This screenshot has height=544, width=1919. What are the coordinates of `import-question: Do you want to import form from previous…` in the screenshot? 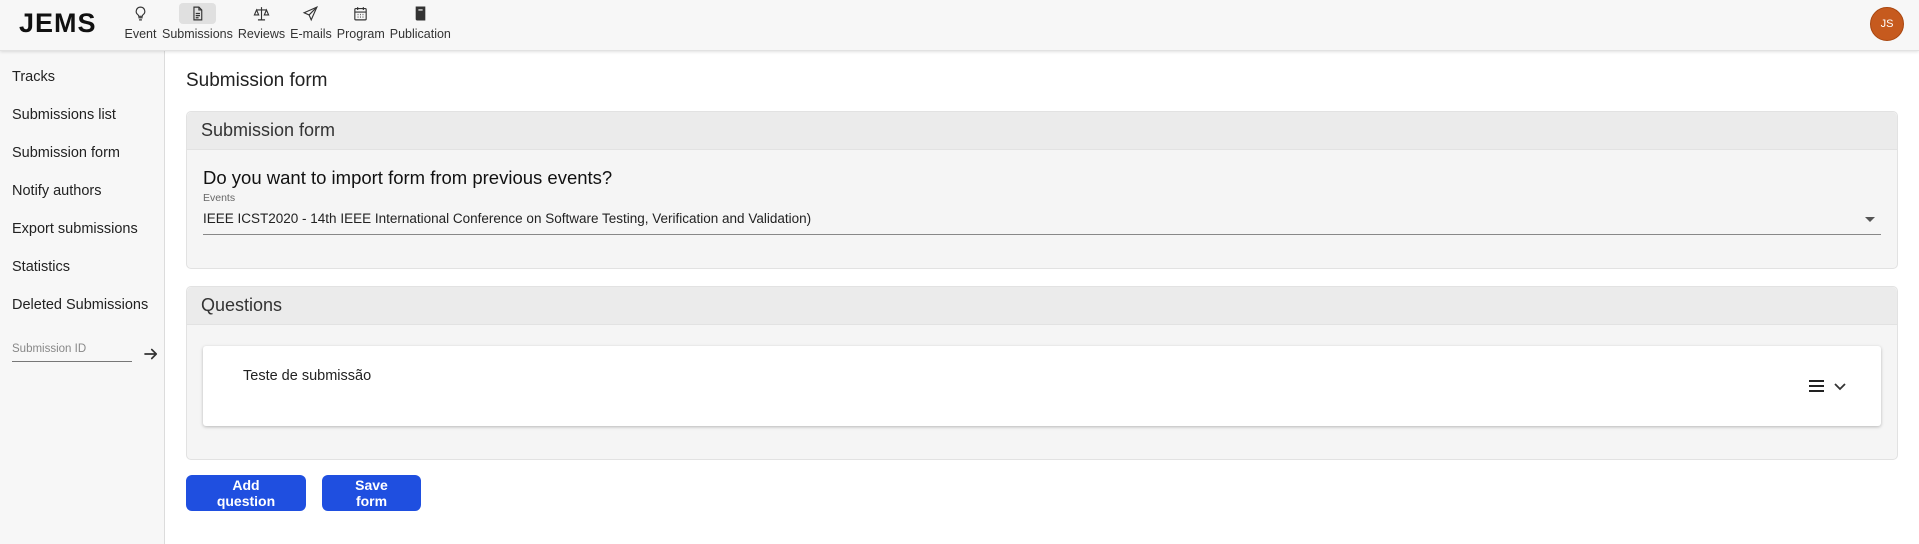 It's located at (408, 177).